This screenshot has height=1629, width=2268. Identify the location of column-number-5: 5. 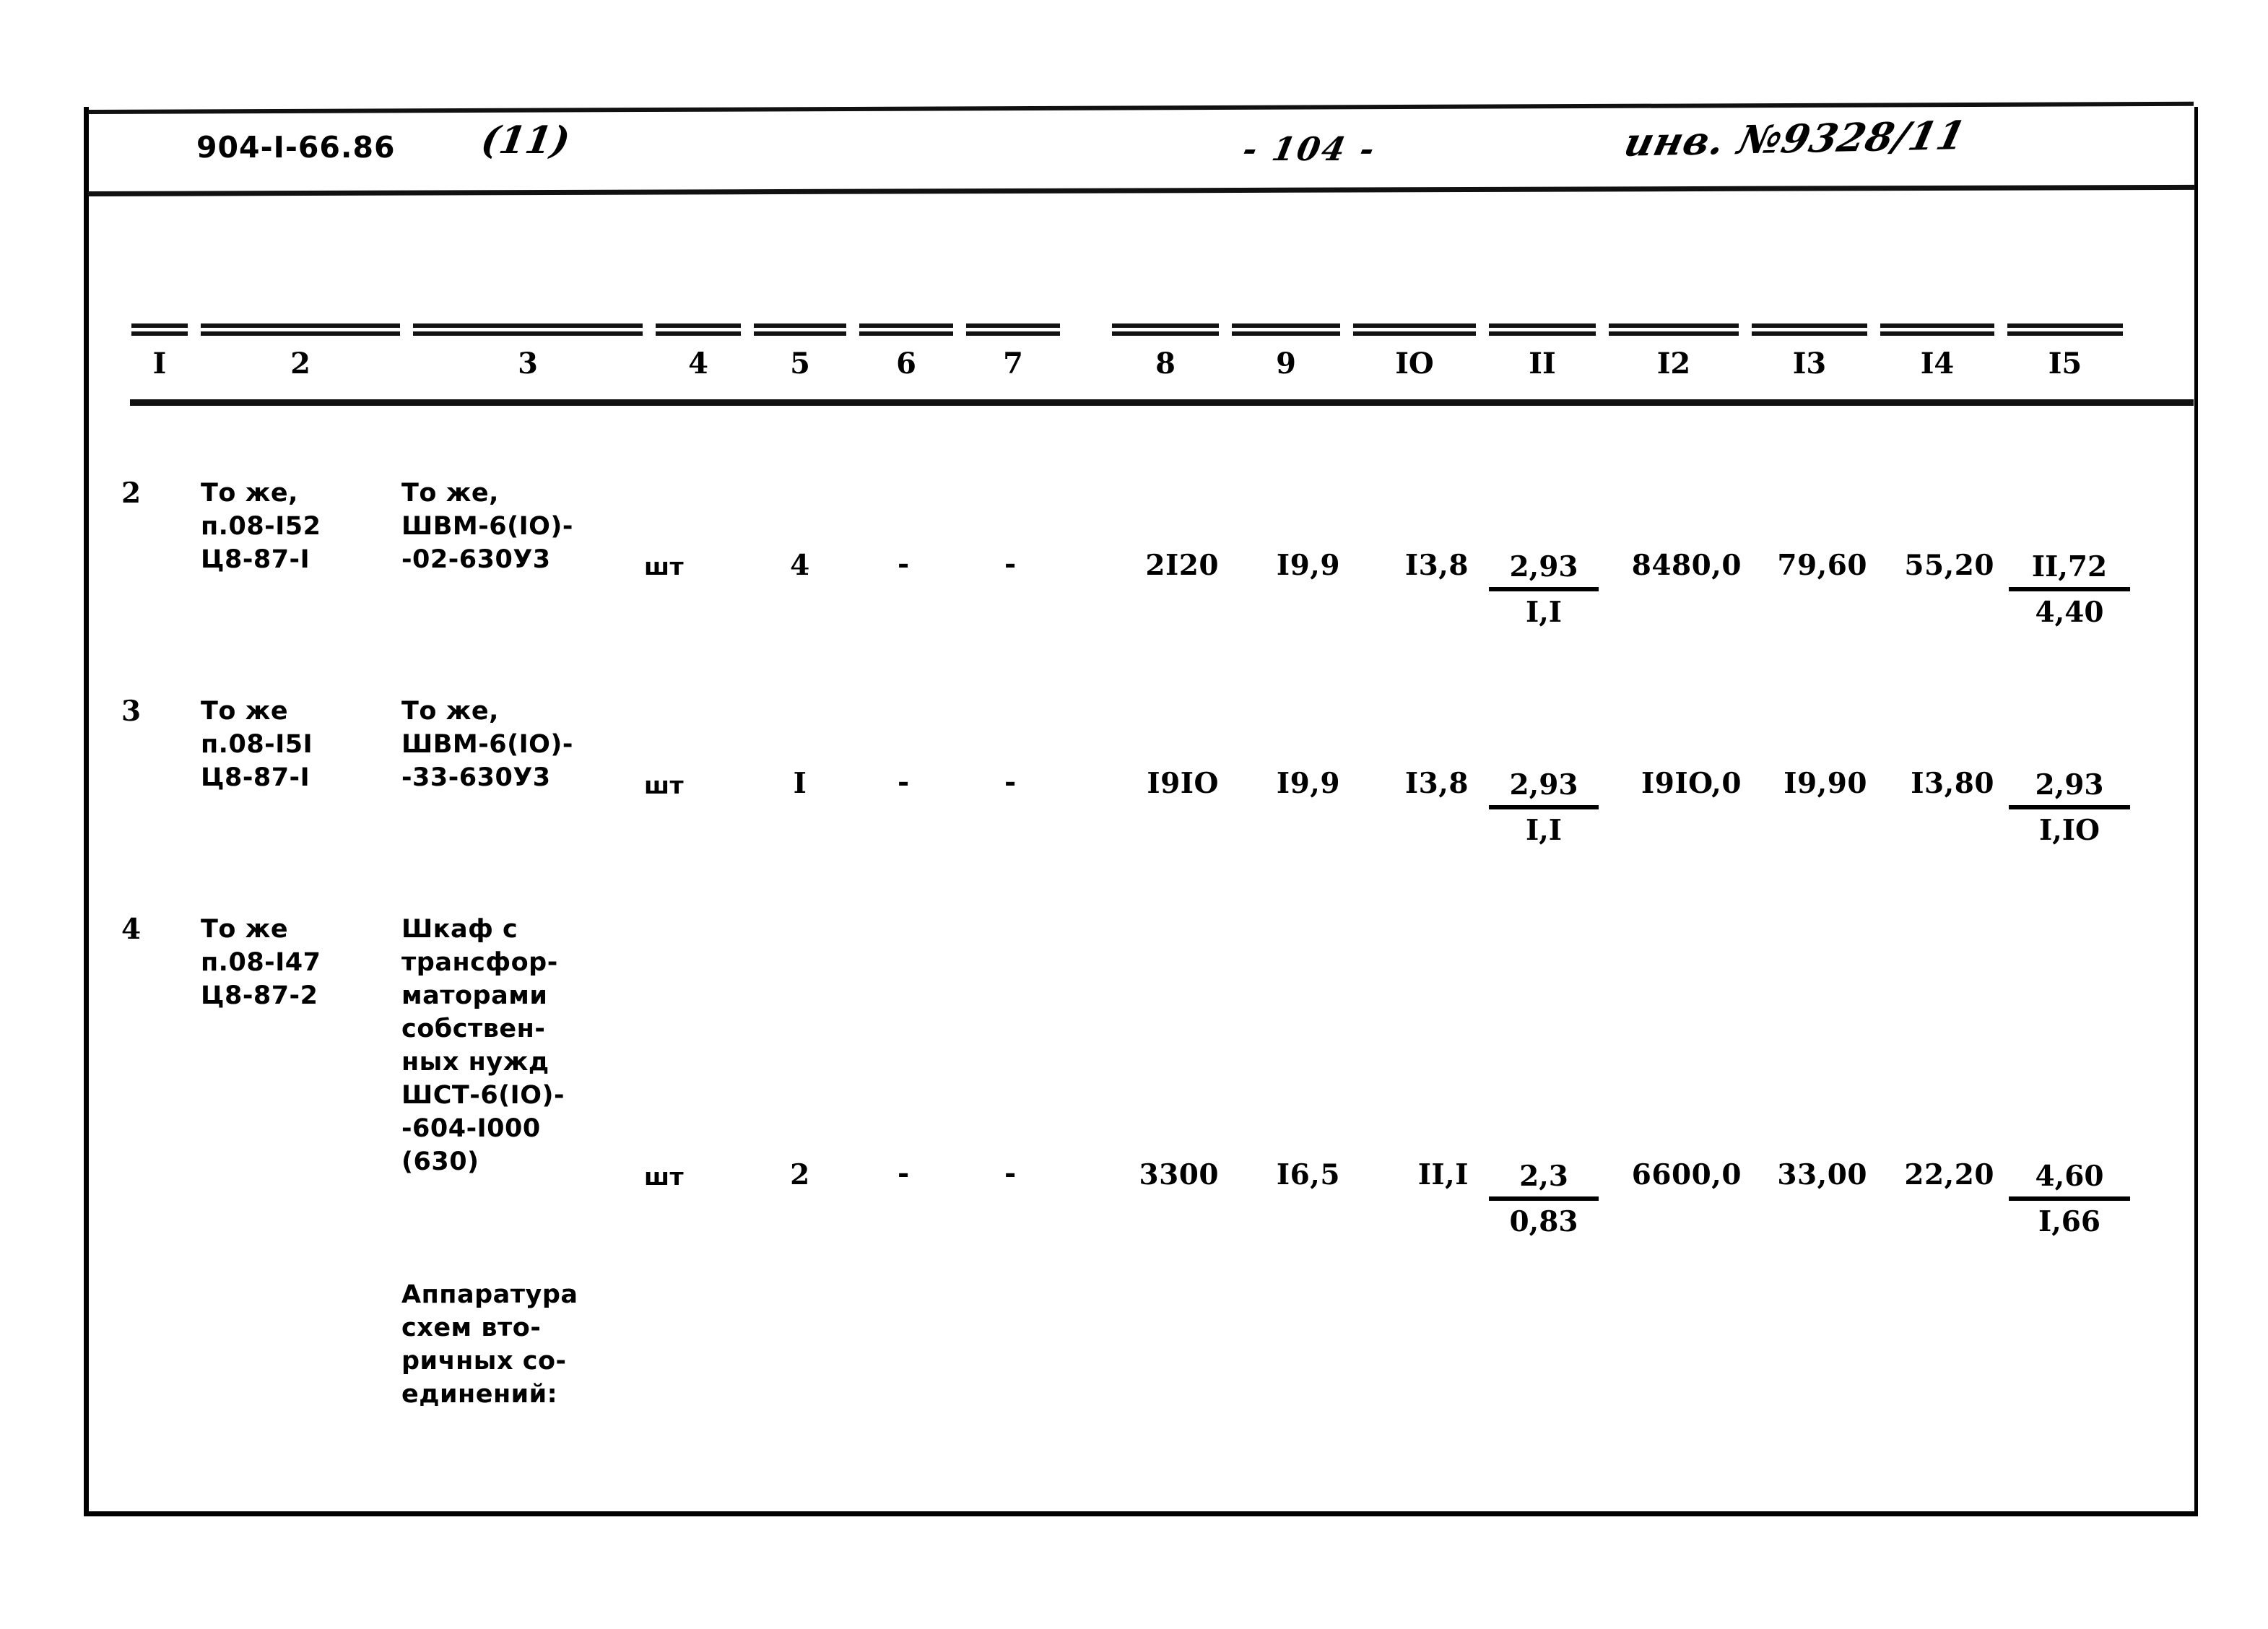
(800, 364).